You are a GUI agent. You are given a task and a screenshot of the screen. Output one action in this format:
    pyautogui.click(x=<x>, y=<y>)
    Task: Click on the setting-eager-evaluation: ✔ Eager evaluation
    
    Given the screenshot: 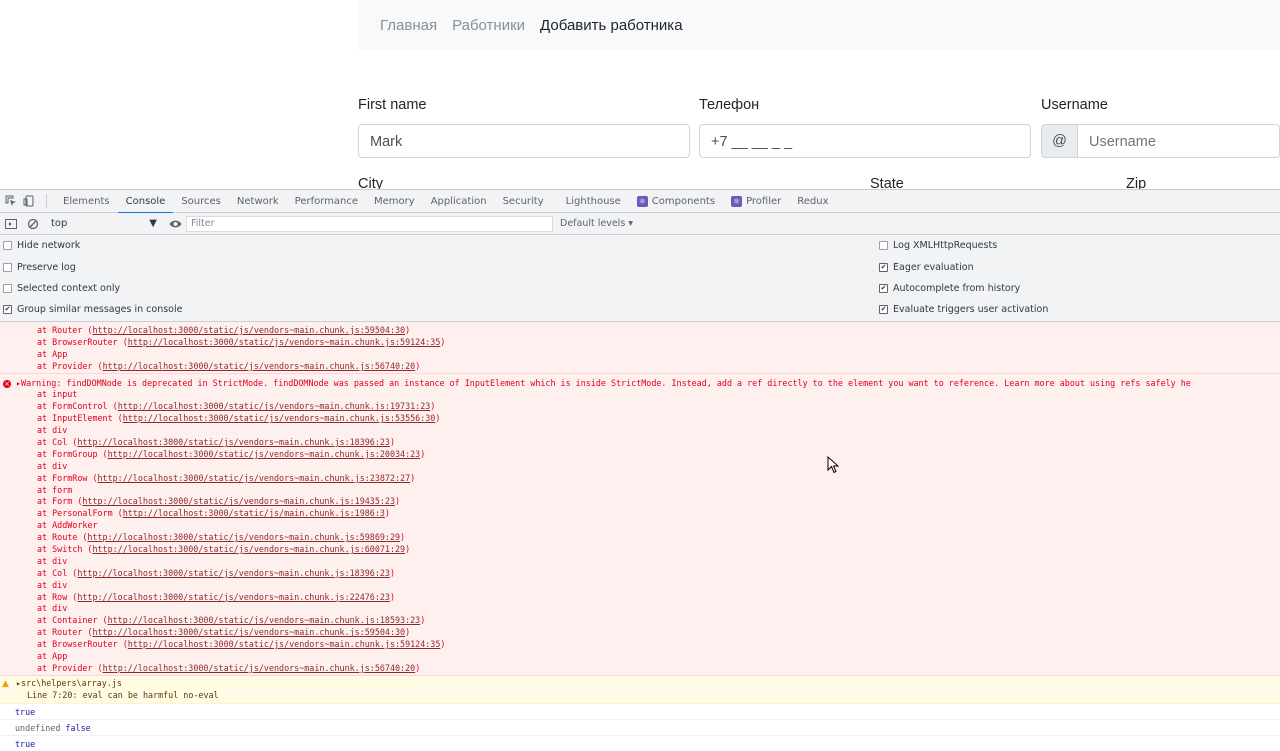 What is the action you would take?
    pyautogui.click(x=926, y=267)
    